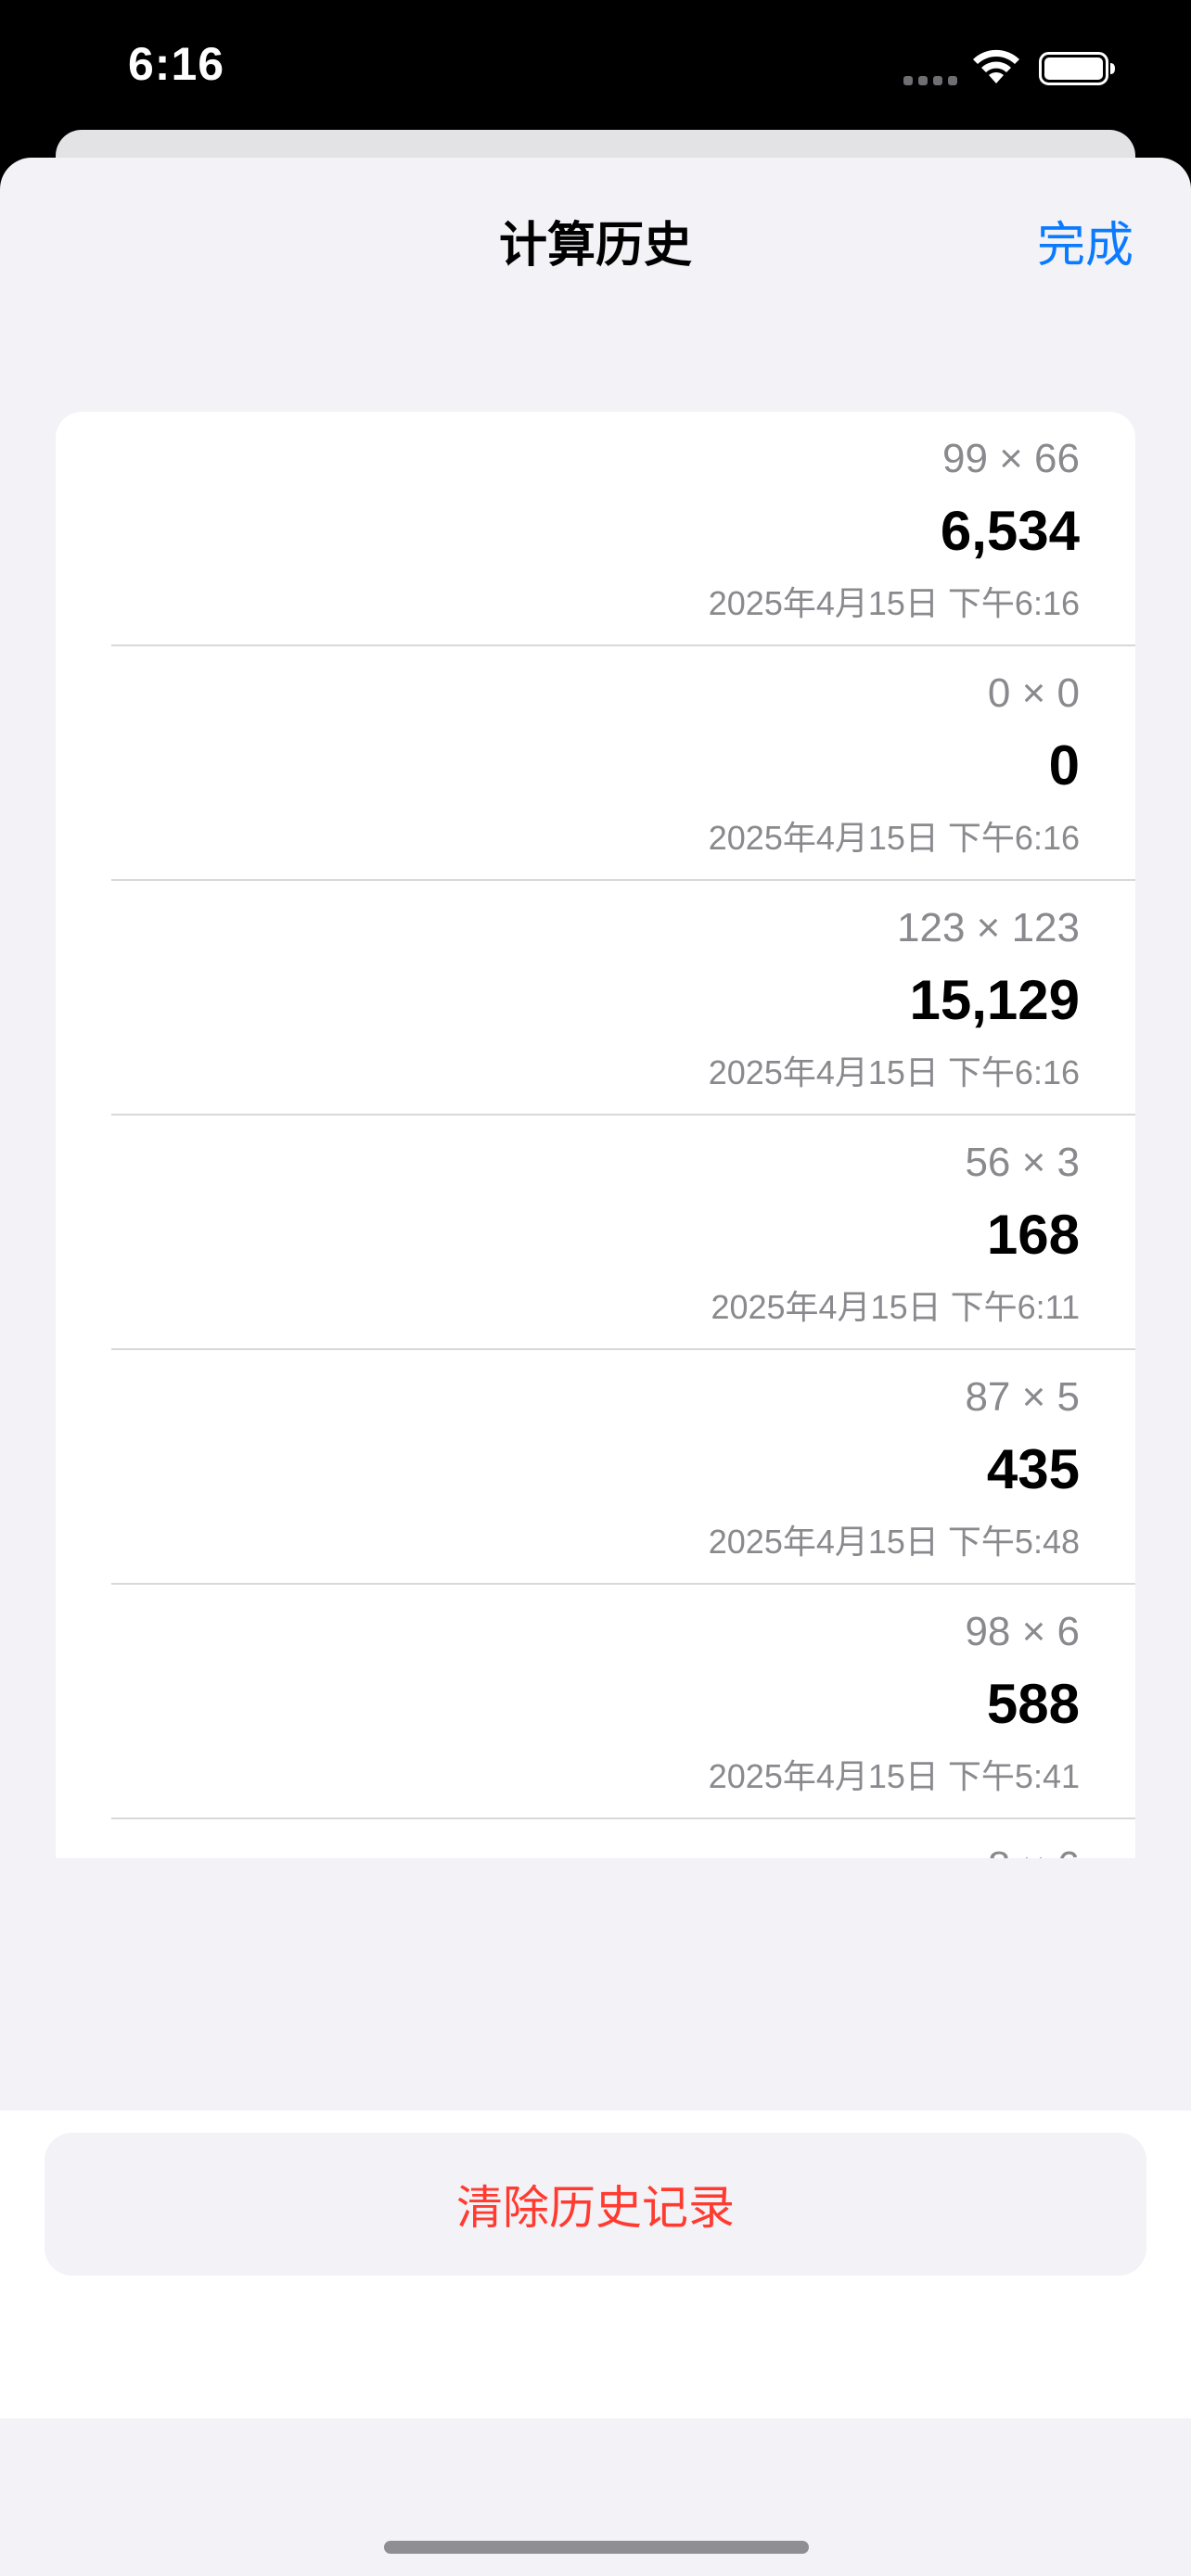 The width and height of the screenshot is (1191, 2576). What do you see at coordinates (595, 998) in the screenshot?
I see `history-row: 123 × 123 15,129 2025年4月15日 下午6:16` at bounding box center [595, 998].